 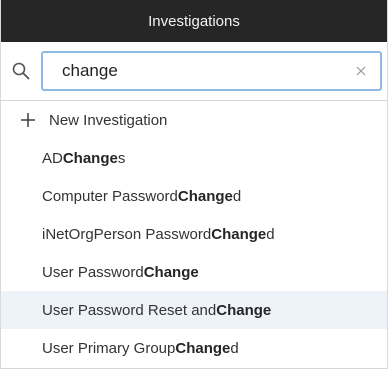 I want to click on list-item: User Primary Group Change d, so click(x=194, y=348).